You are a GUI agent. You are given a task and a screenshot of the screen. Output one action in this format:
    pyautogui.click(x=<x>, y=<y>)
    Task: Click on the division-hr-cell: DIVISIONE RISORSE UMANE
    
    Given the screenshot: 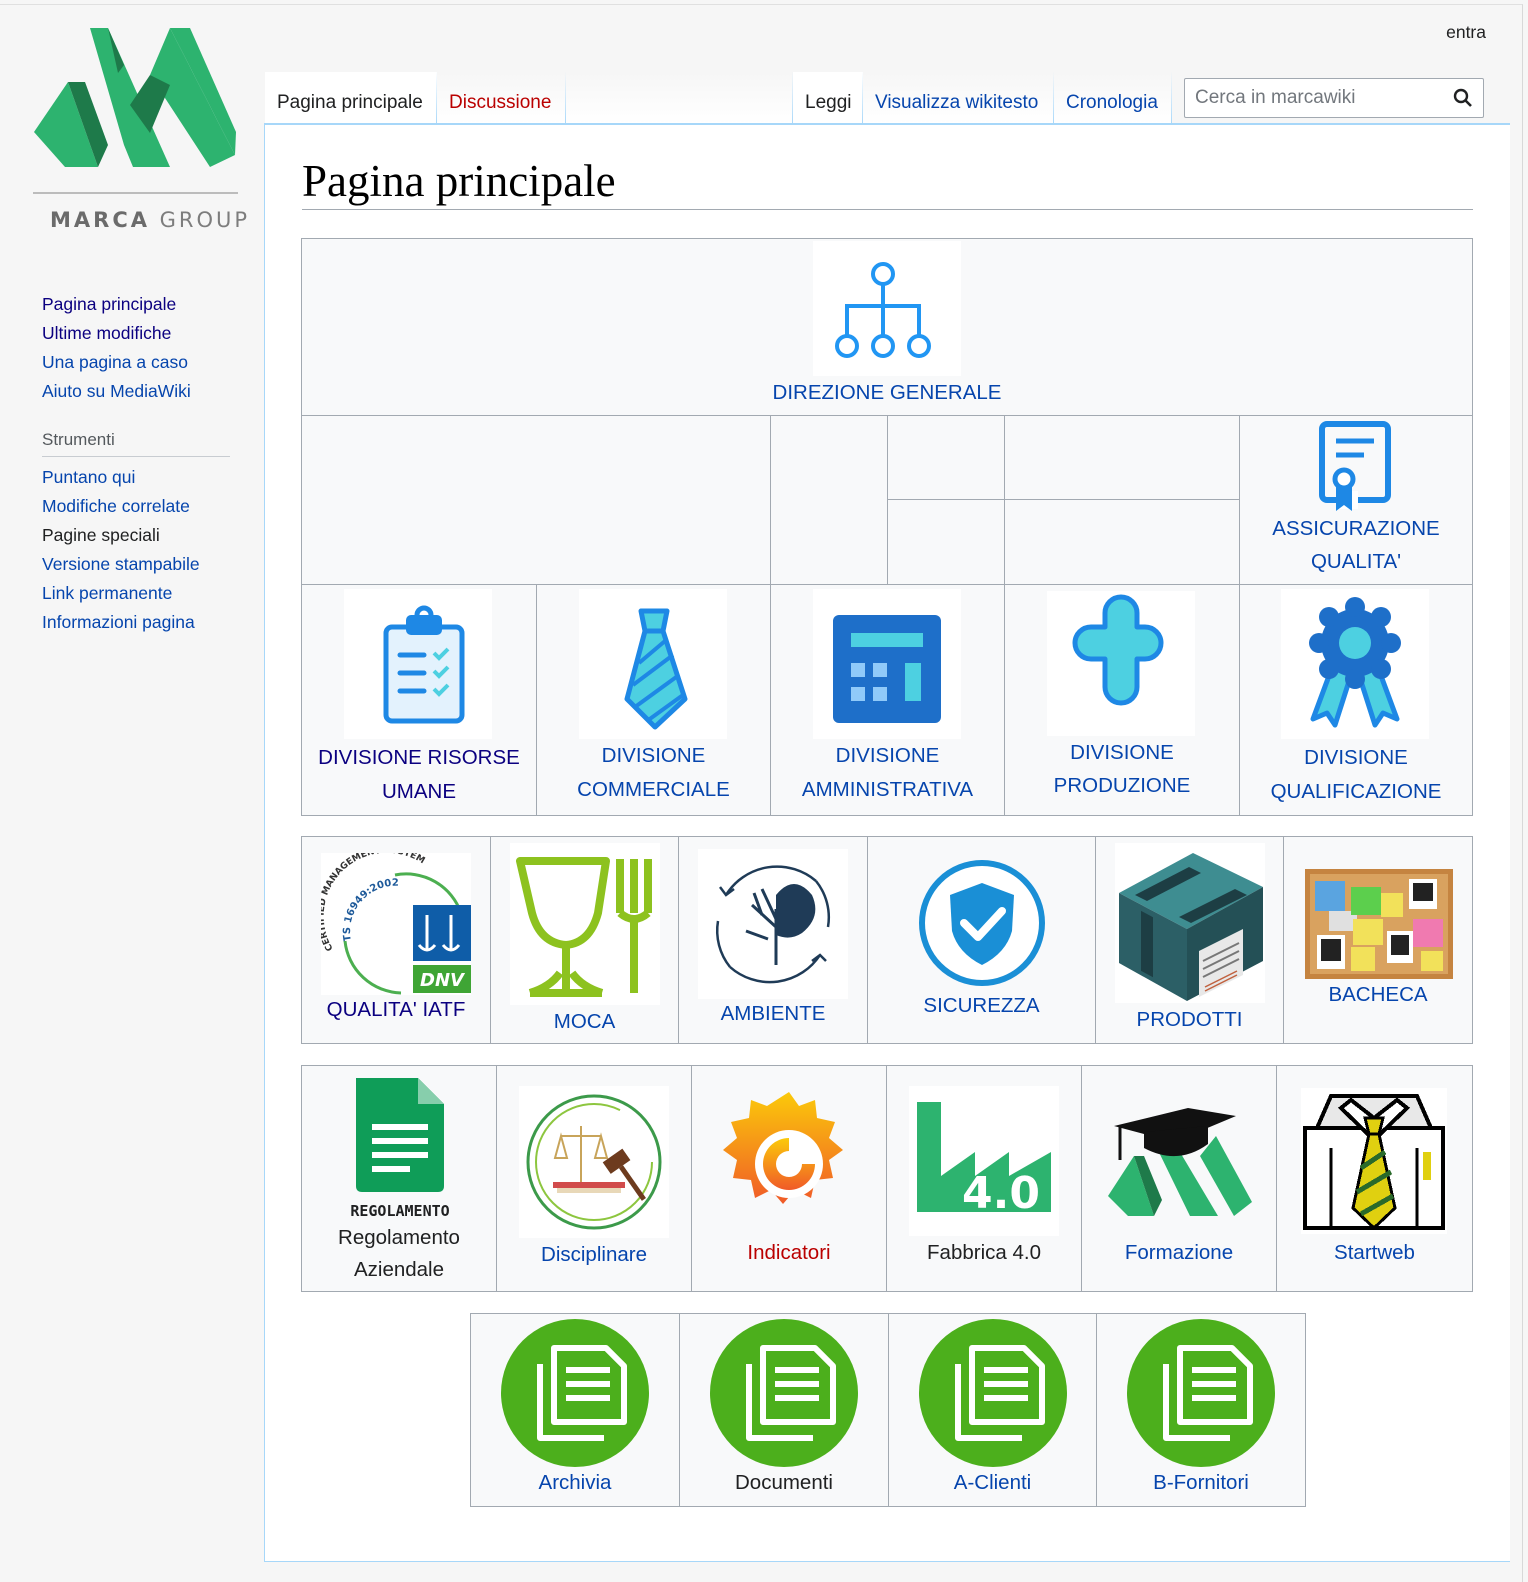 What is the action you would take?
    pyautogui.click(x=419, y=700)
    